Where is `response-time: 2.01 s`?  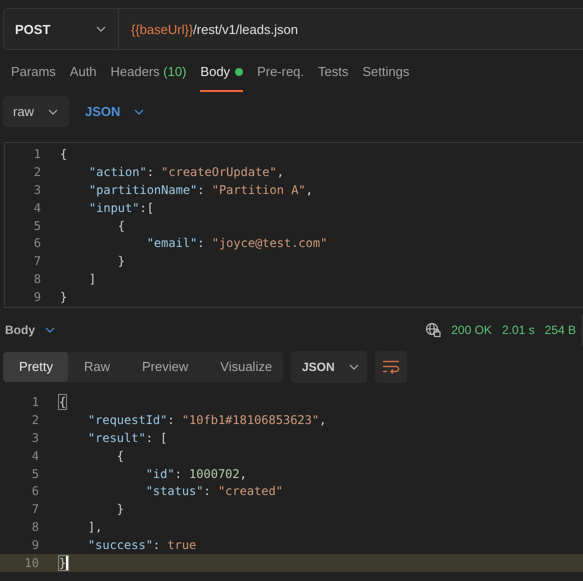
response-time: 2.01 s is located at coordinates (518, 330).